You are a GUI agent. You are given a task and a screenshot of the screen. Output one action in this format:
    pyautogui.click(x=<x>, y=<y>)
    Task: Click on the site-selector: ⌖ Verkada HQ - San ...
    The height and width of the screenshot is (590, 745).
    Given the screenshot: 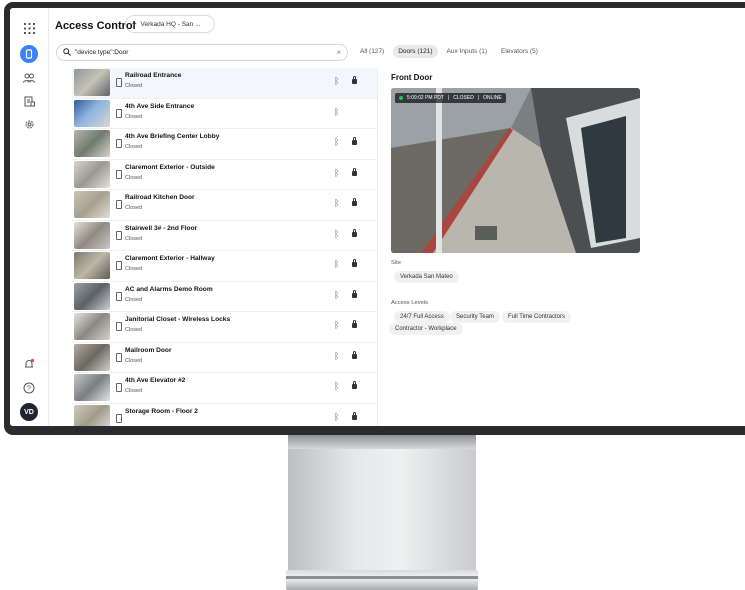 What is the action you would take?
    pyautogui.click(x=170, y=24)
    